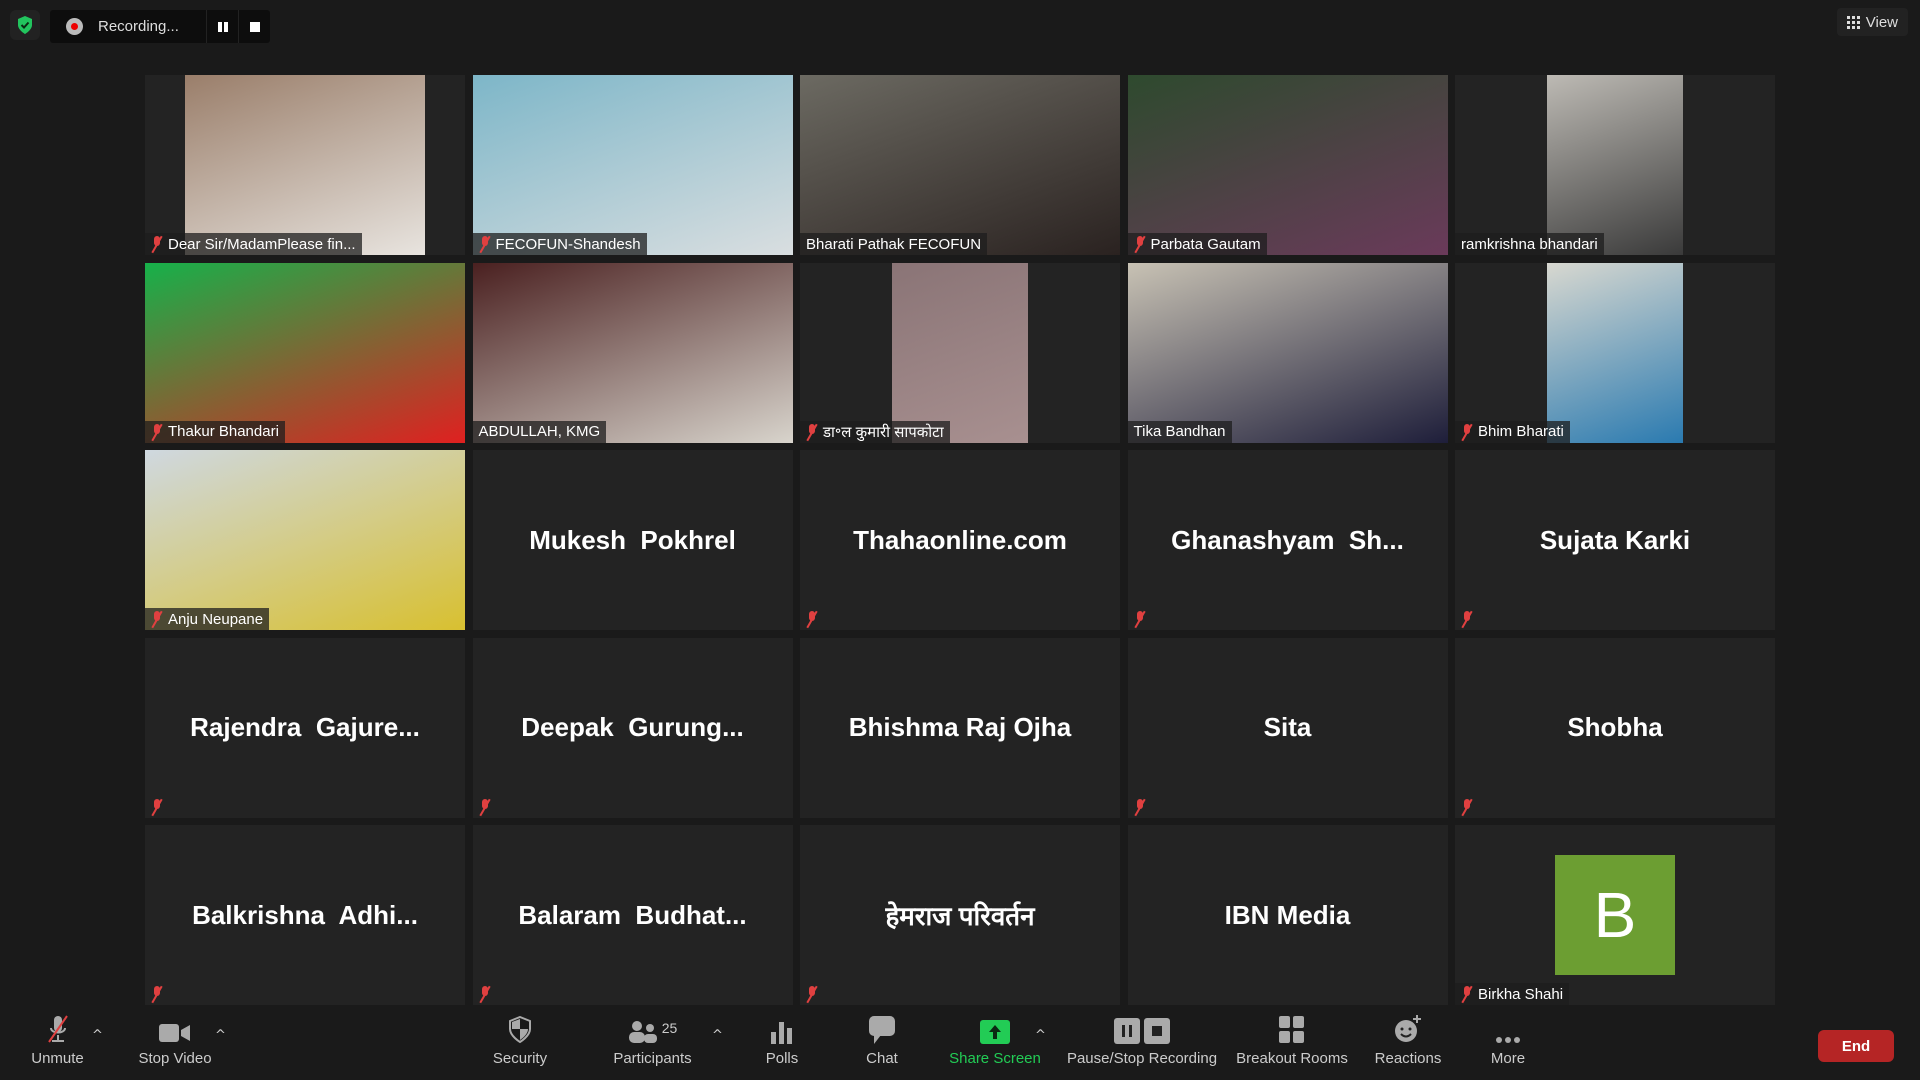 The image size is (1920, 1080). I want to click on participant-display-name: Thahaonline.com, so click(960, 539).